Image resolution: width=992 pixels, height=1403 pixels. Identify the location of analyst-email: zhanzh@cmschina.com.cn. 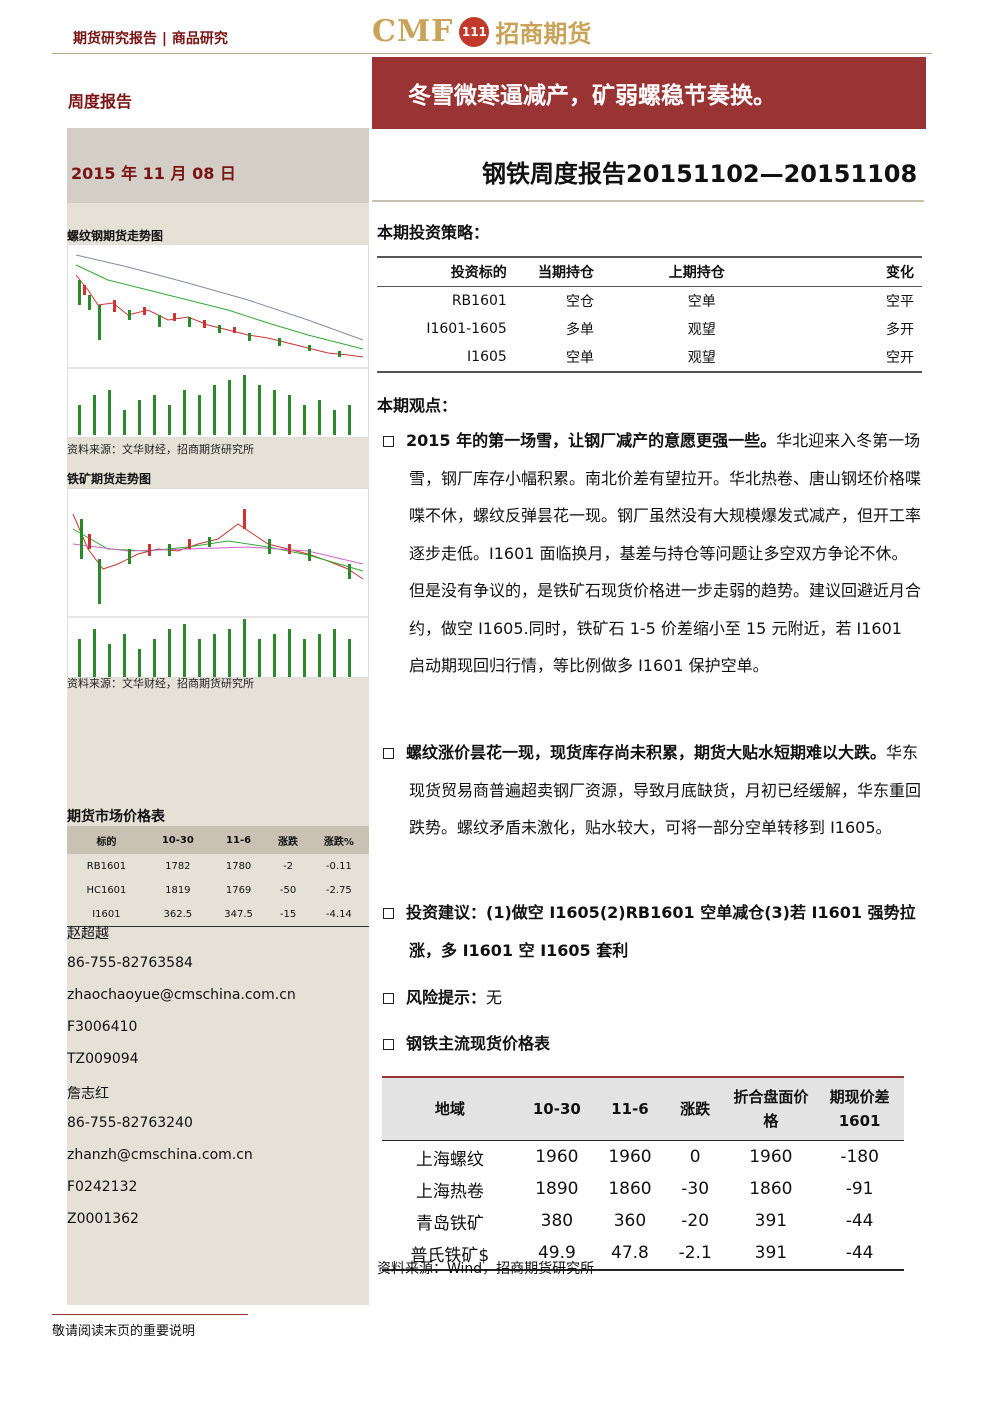
(160, 1155).